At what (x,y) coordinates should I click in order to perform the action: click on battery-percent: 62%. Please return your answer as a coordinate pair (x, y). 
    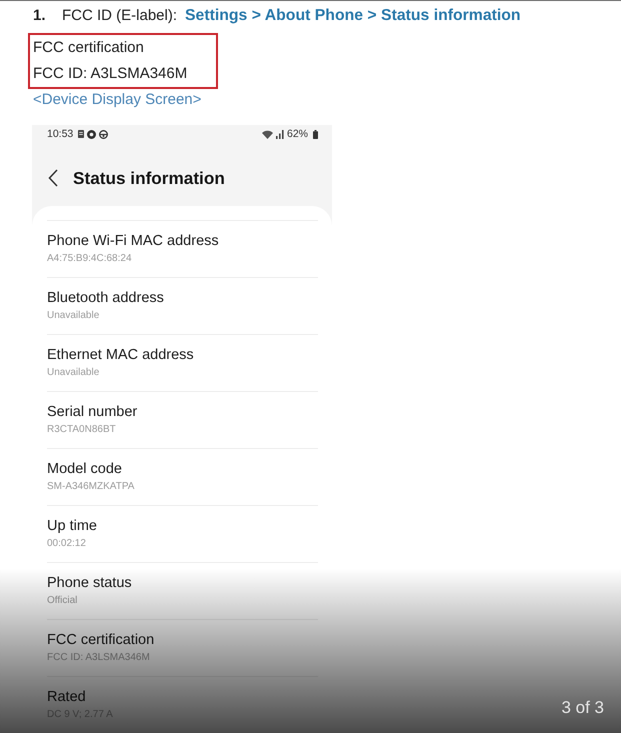
    Looking at the image, I should click on (297, 134).